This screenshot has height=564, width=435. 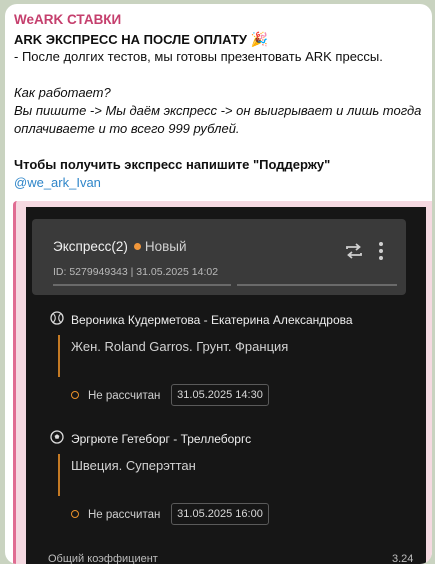 I want to click on total-odds-label: Общий коэффициент, so click(x=103, y=558).